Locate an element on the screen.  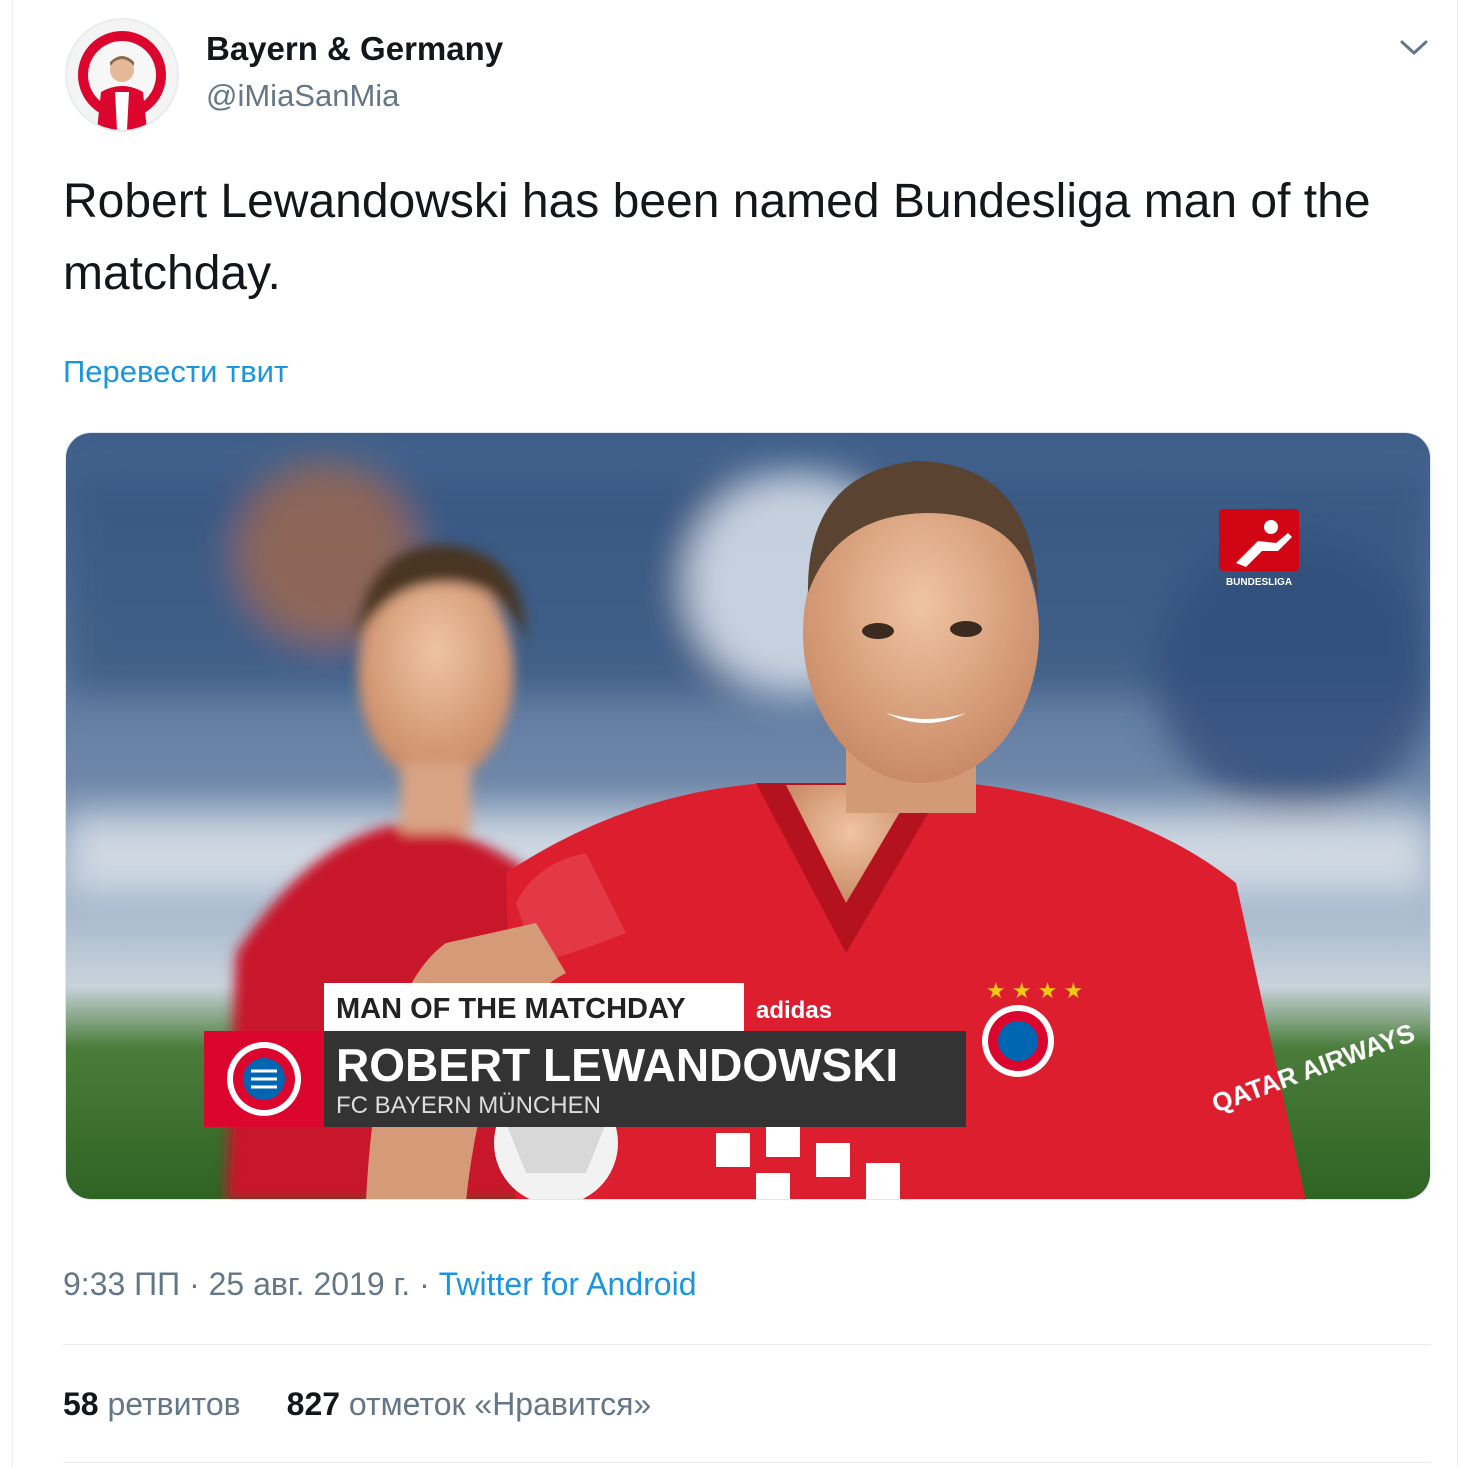
retweets-count: 58 is located at coordinates (81, 1404).